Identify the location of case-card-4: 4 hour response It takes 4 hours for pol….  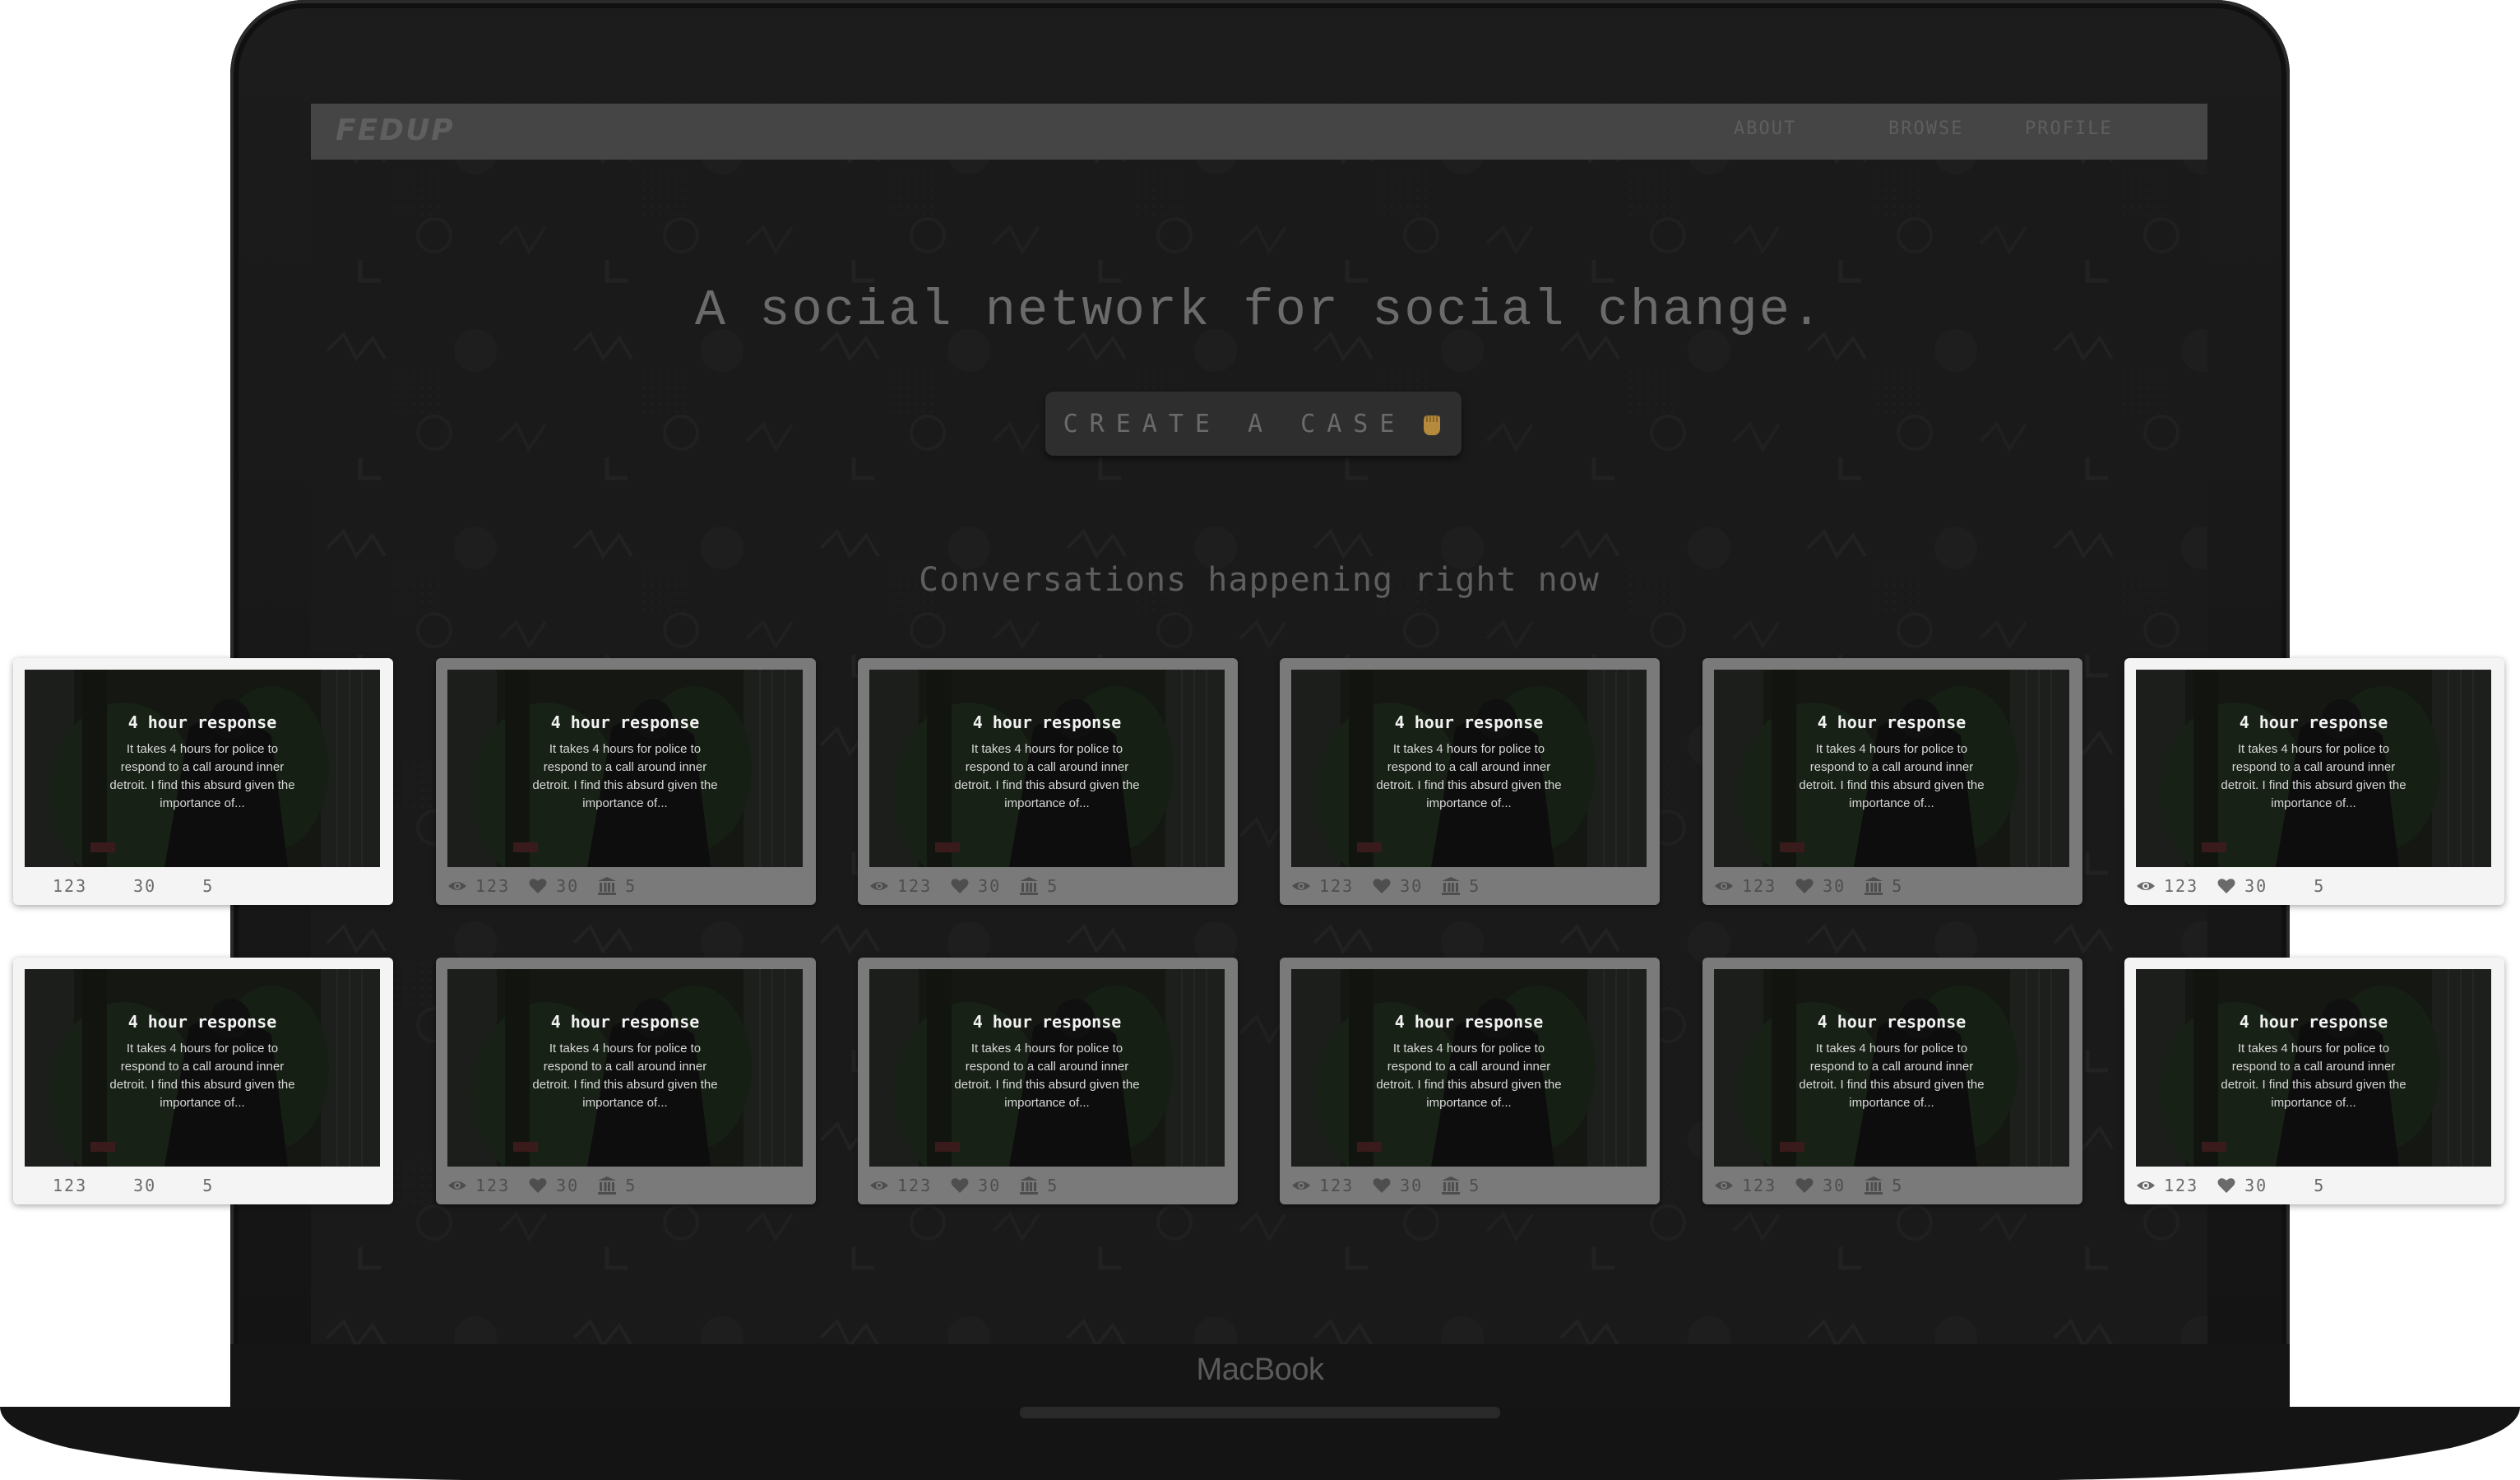
(1470, 781).